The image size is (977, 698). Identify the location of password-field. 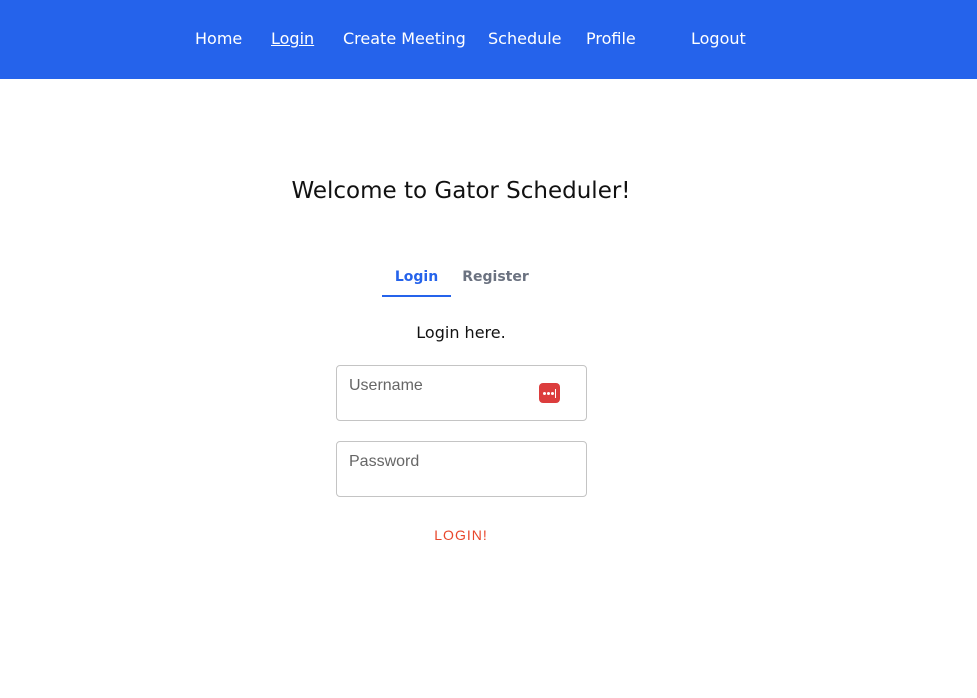
(461, 469).